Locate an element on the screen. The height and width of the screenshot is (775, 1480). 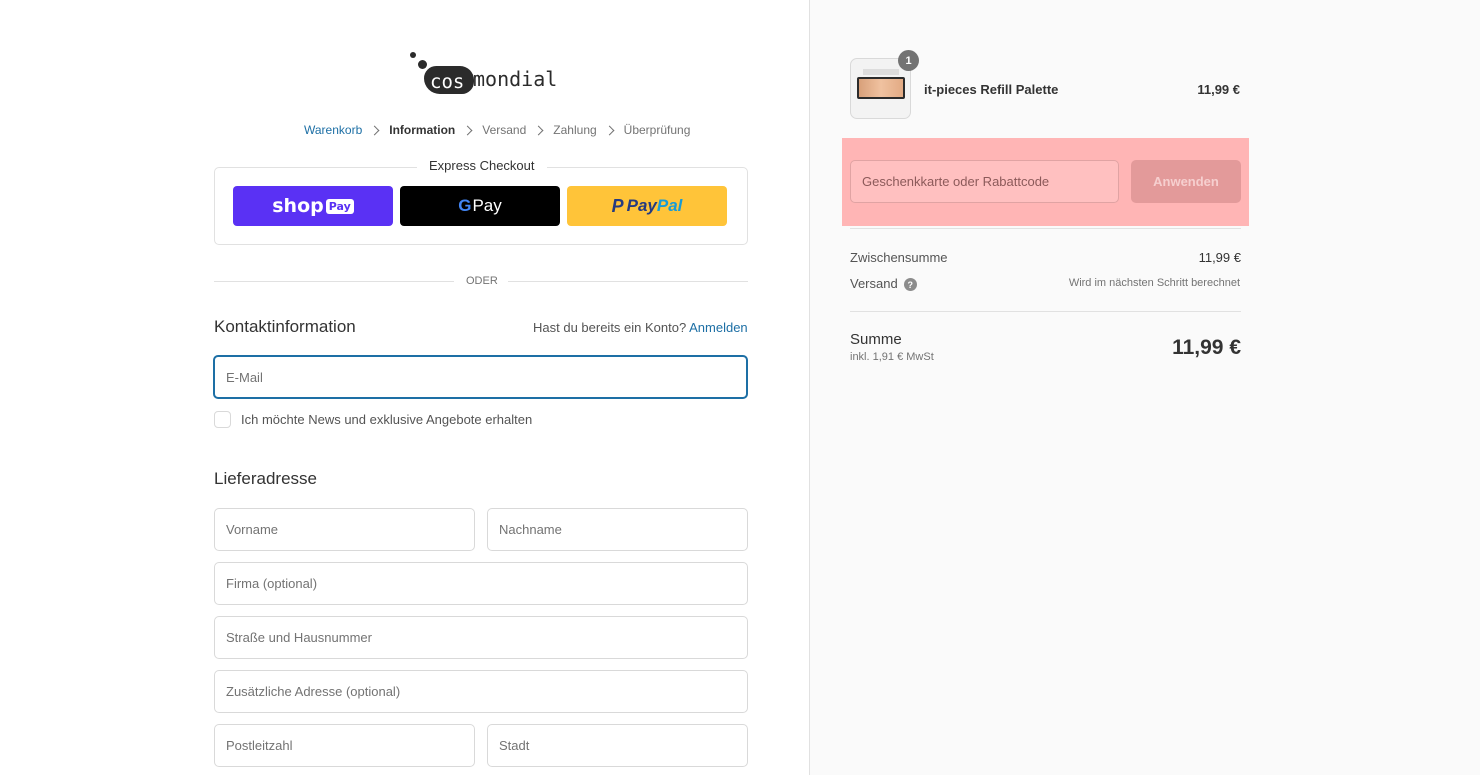
product-image-label is located at coordinates (881, 72).